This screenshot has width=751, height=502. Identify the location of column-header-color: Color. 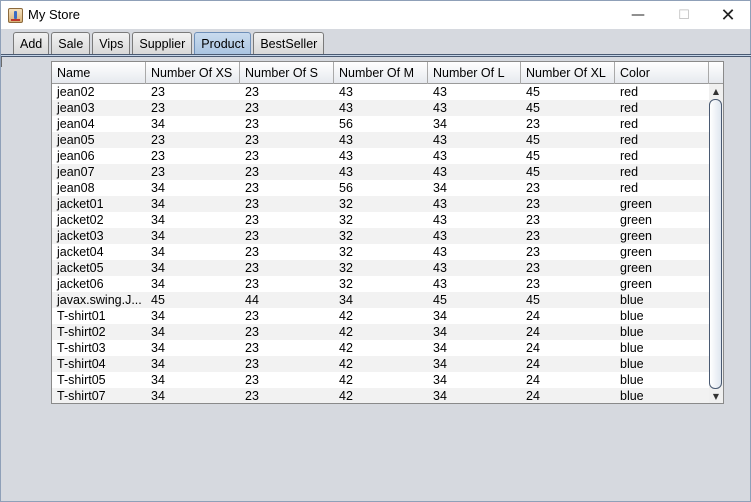
(662, 73).